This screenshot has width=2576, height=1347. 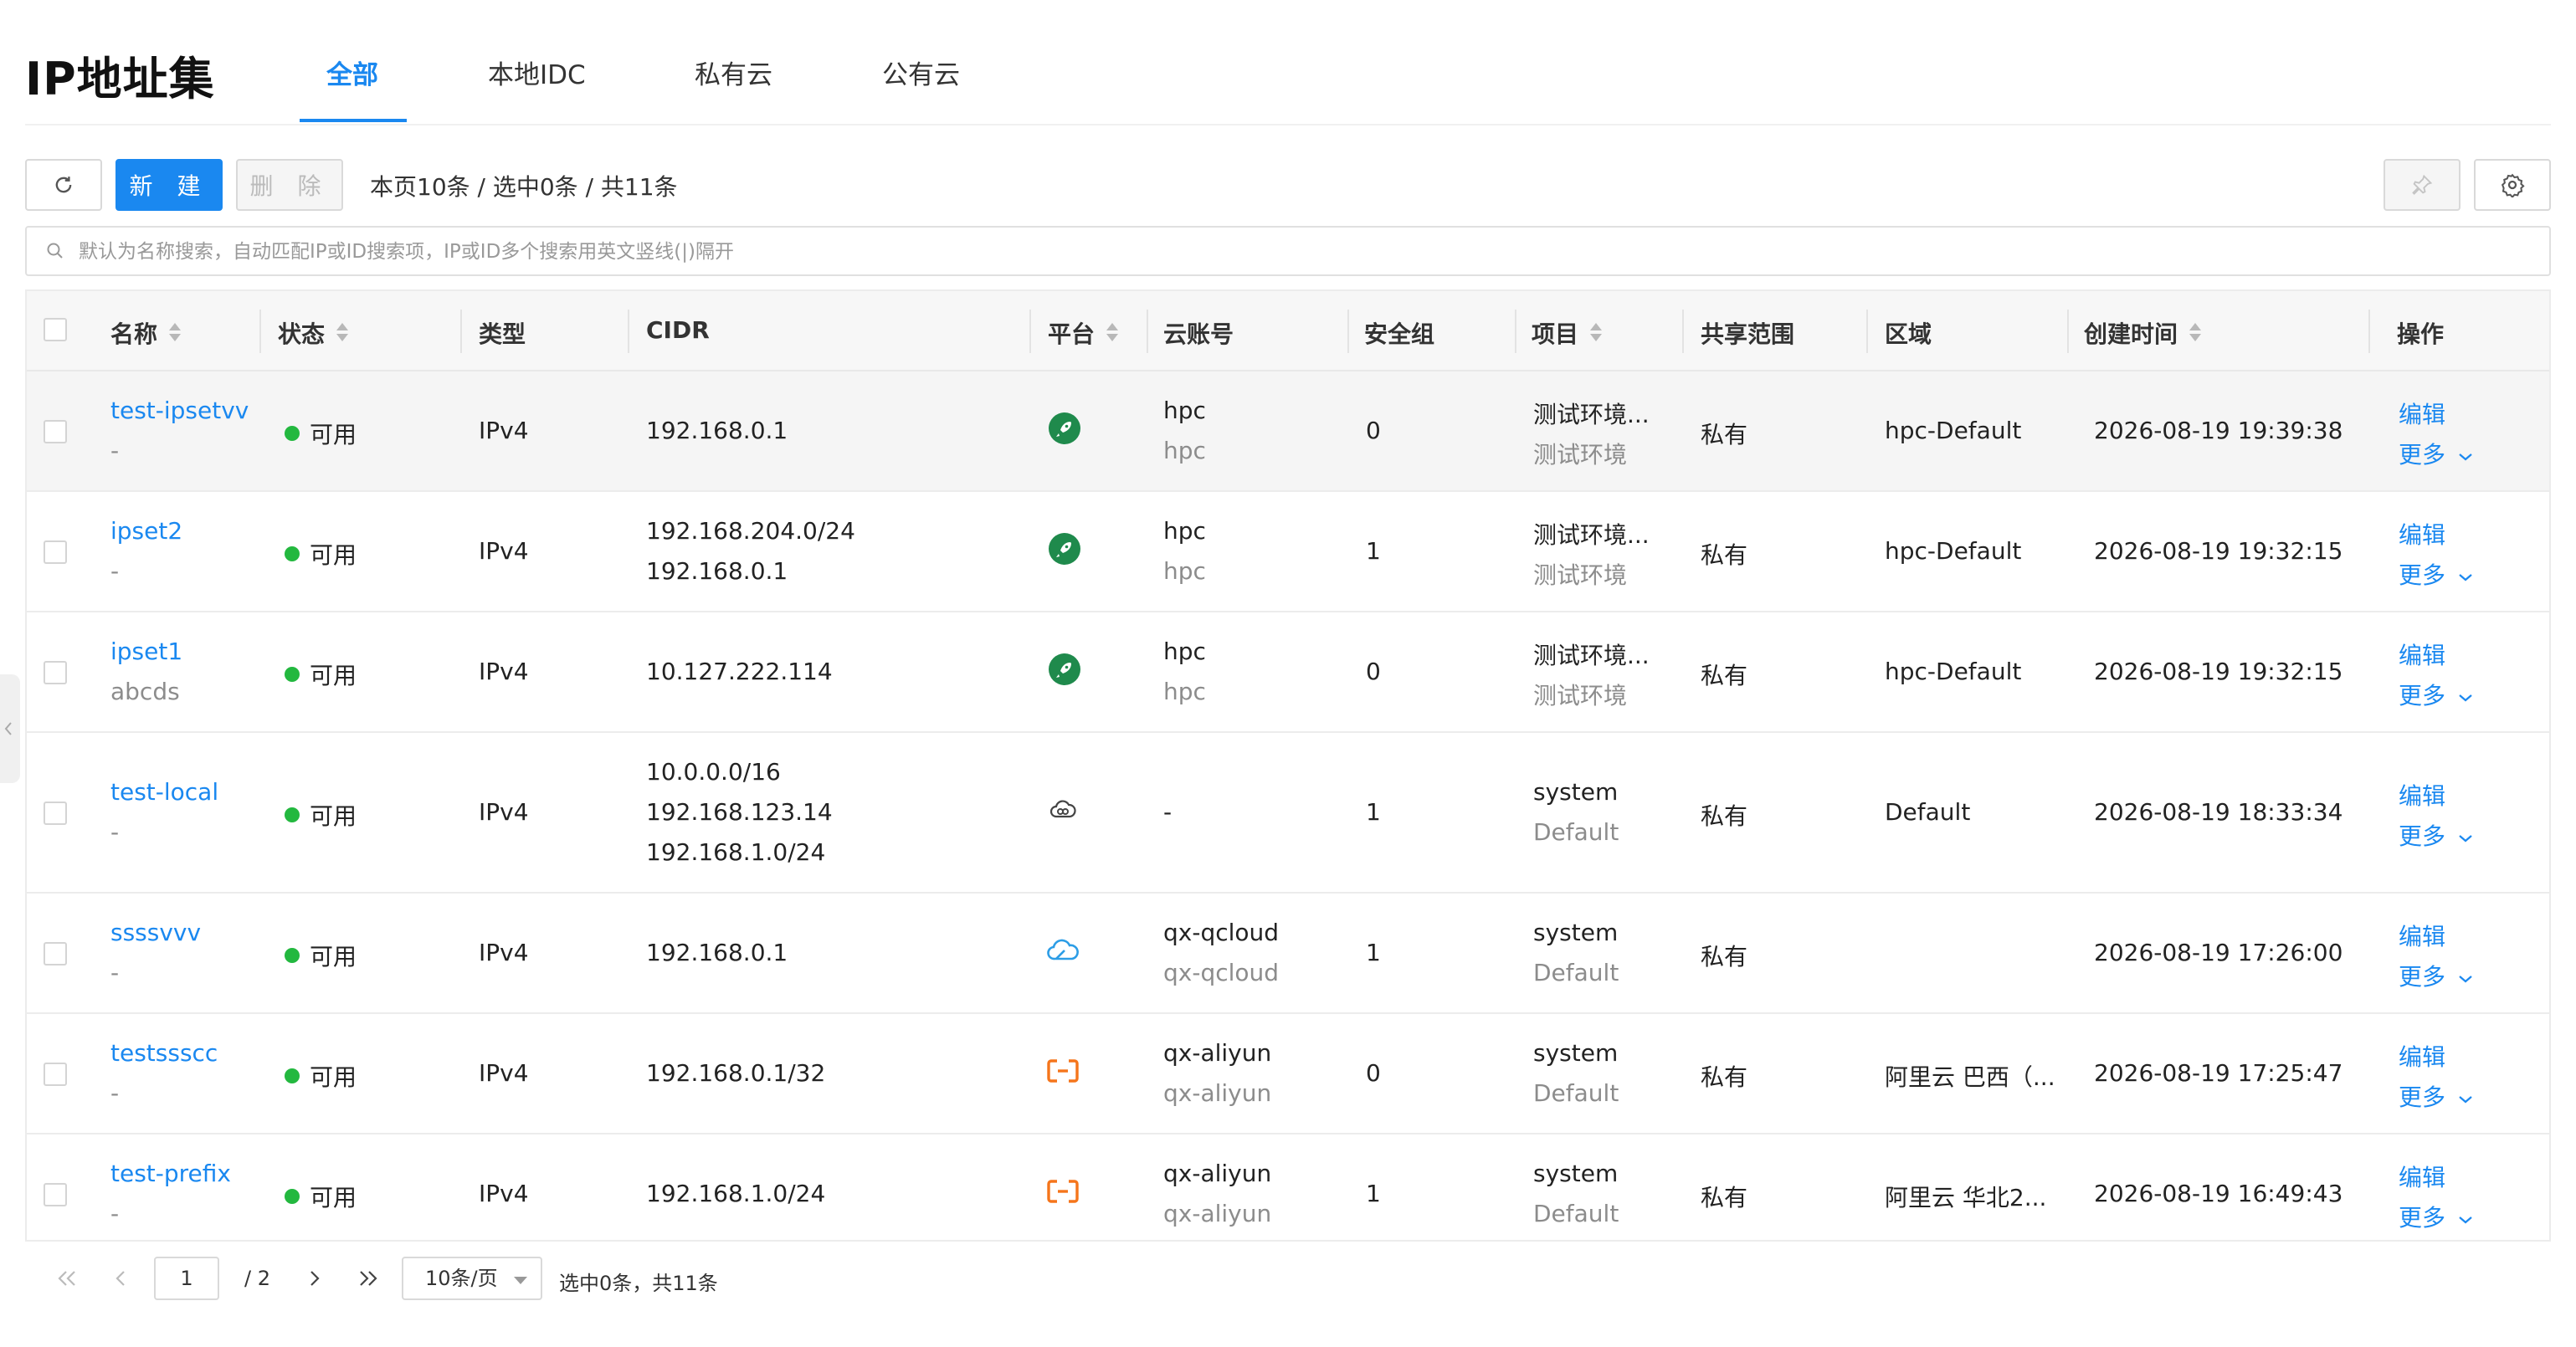 What do you see at coordinates (1063, 949) in the screenshot?
I see `qcloud-icon` at bounding box center [1063, 949].